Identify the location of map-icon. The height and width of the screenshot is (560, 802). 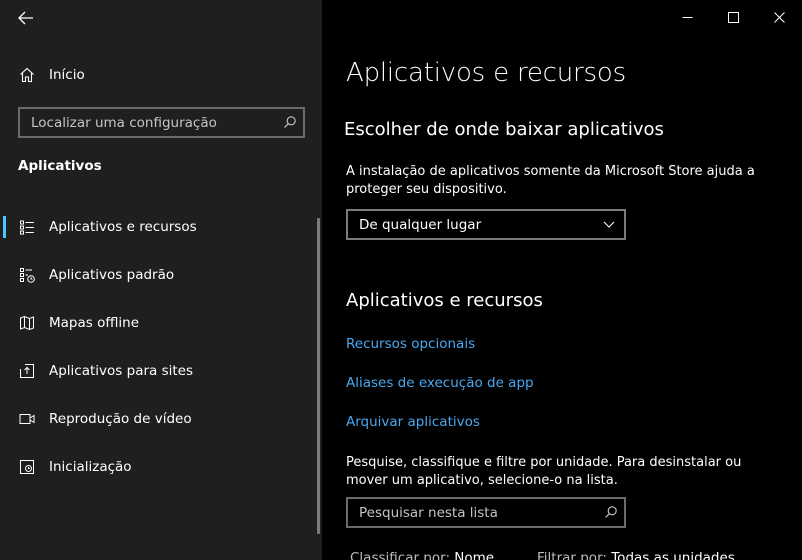
(27, 323).